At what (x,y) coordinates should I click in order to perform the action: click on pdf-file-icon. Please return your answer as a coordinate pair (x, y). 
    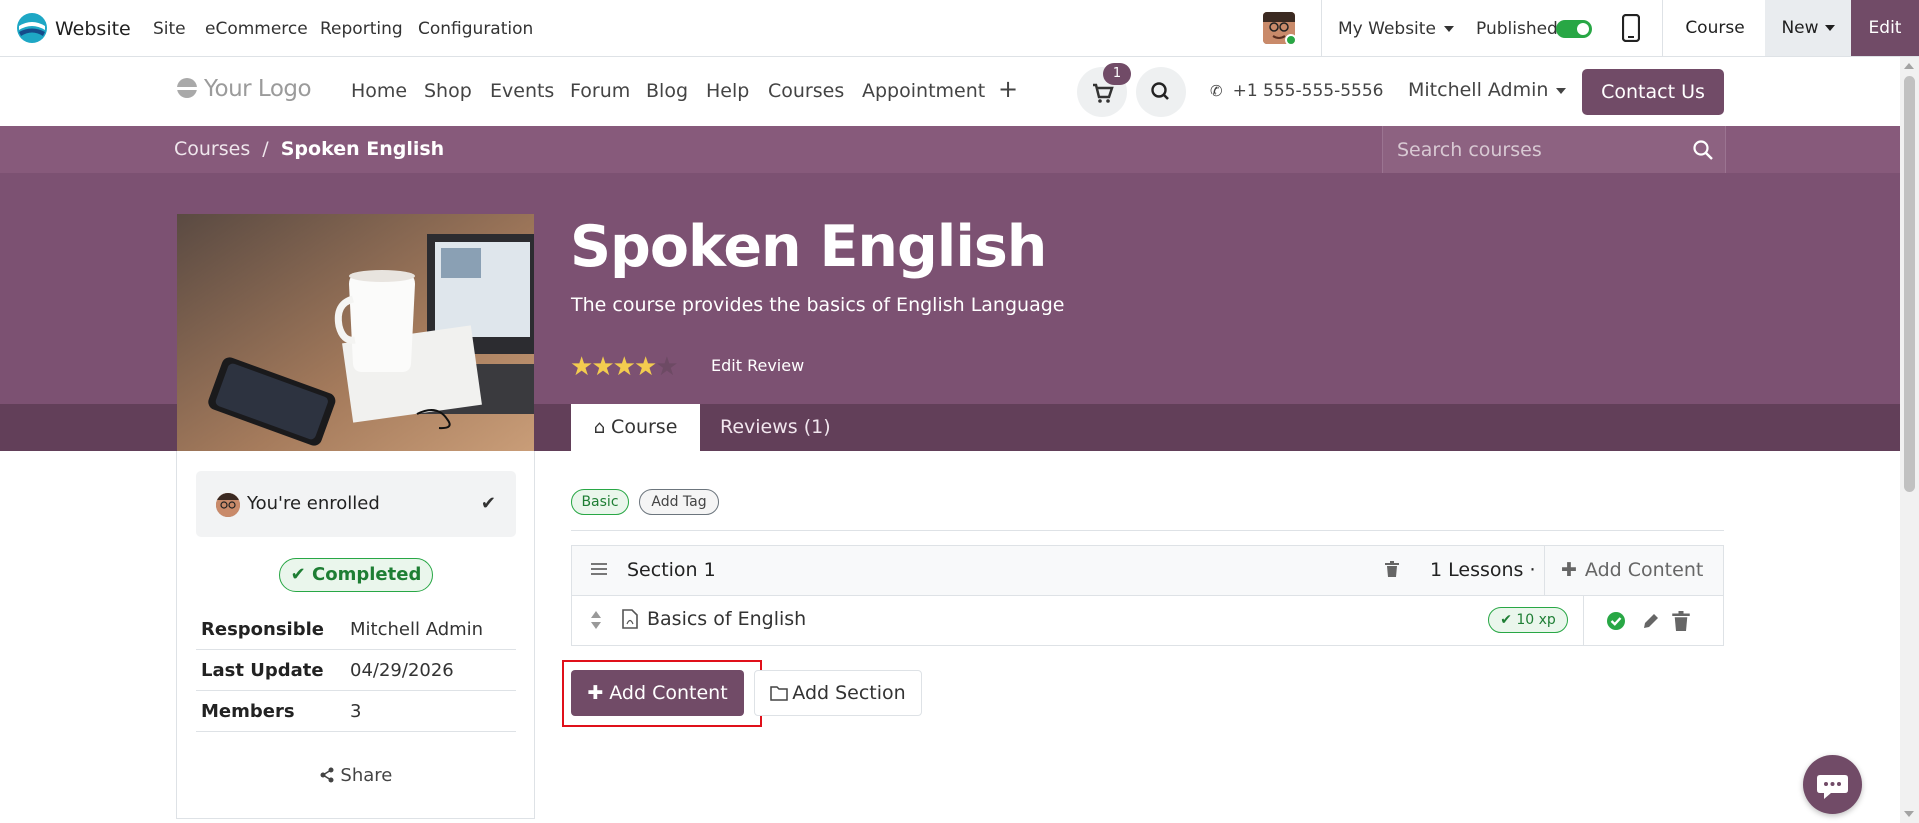
    Looking at the image, I should click on (630, 619).